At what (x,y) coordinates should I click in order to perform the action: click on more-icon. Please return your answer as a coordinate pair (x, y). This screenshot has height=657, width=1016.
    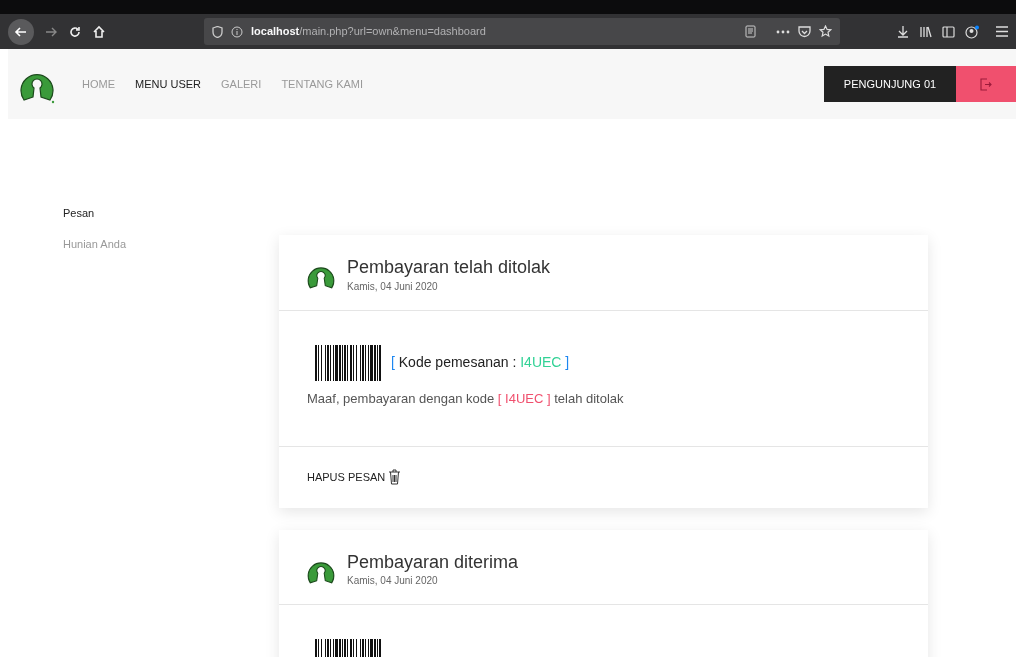
    Looking at the image, I should click on (783, 31).